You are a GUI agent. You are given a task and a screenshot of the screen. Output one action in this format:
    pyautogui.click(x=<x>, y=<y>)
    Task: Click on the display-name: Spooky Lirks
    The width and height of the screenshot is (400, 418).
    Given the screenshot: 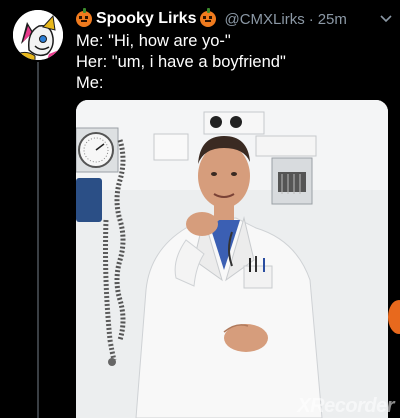 What is the action you would take?
    pyautogui.click(x=146, y=19)
    